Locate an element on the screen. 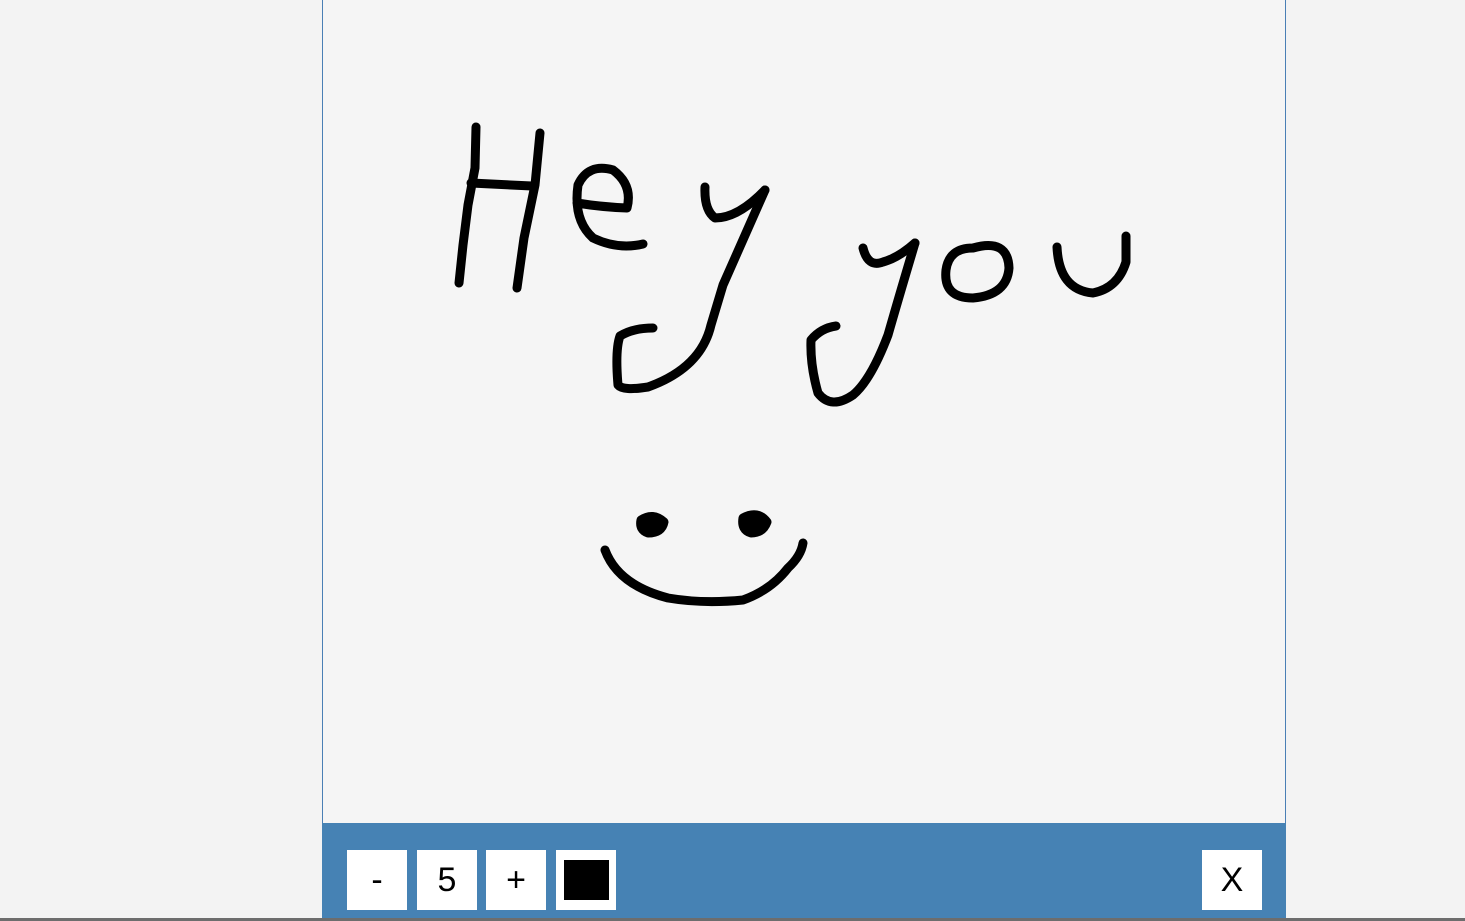 The image size is (1465, 921). right-eye-fill is located at coordinates (754, 523).